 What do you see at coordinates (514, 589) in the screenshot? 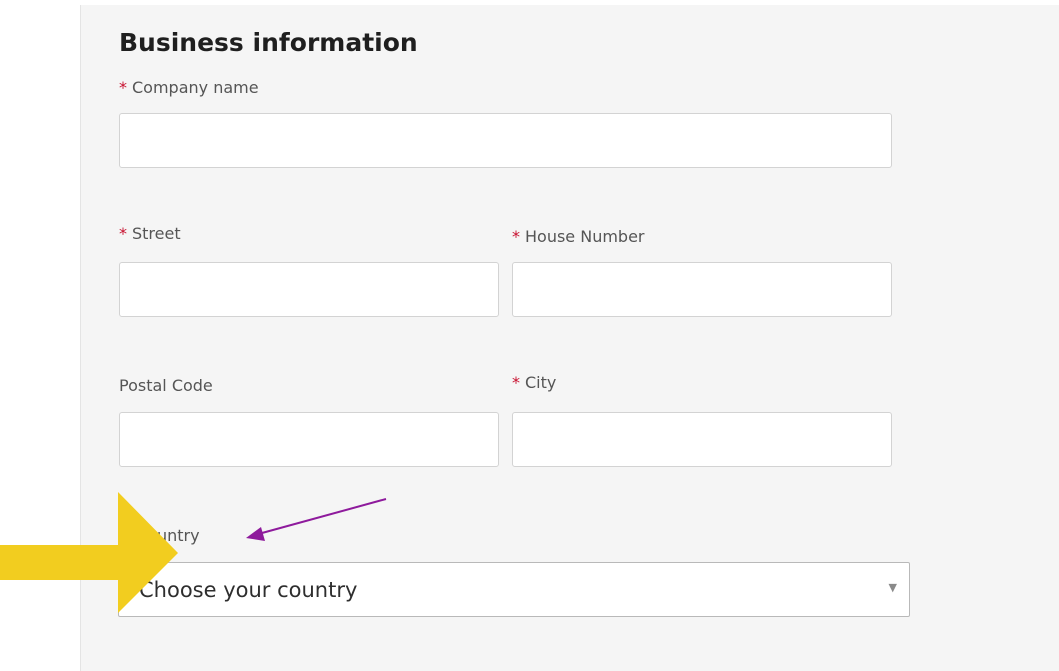
I see `country-select: Choose your country ▼` at bounding box center [514, 589].